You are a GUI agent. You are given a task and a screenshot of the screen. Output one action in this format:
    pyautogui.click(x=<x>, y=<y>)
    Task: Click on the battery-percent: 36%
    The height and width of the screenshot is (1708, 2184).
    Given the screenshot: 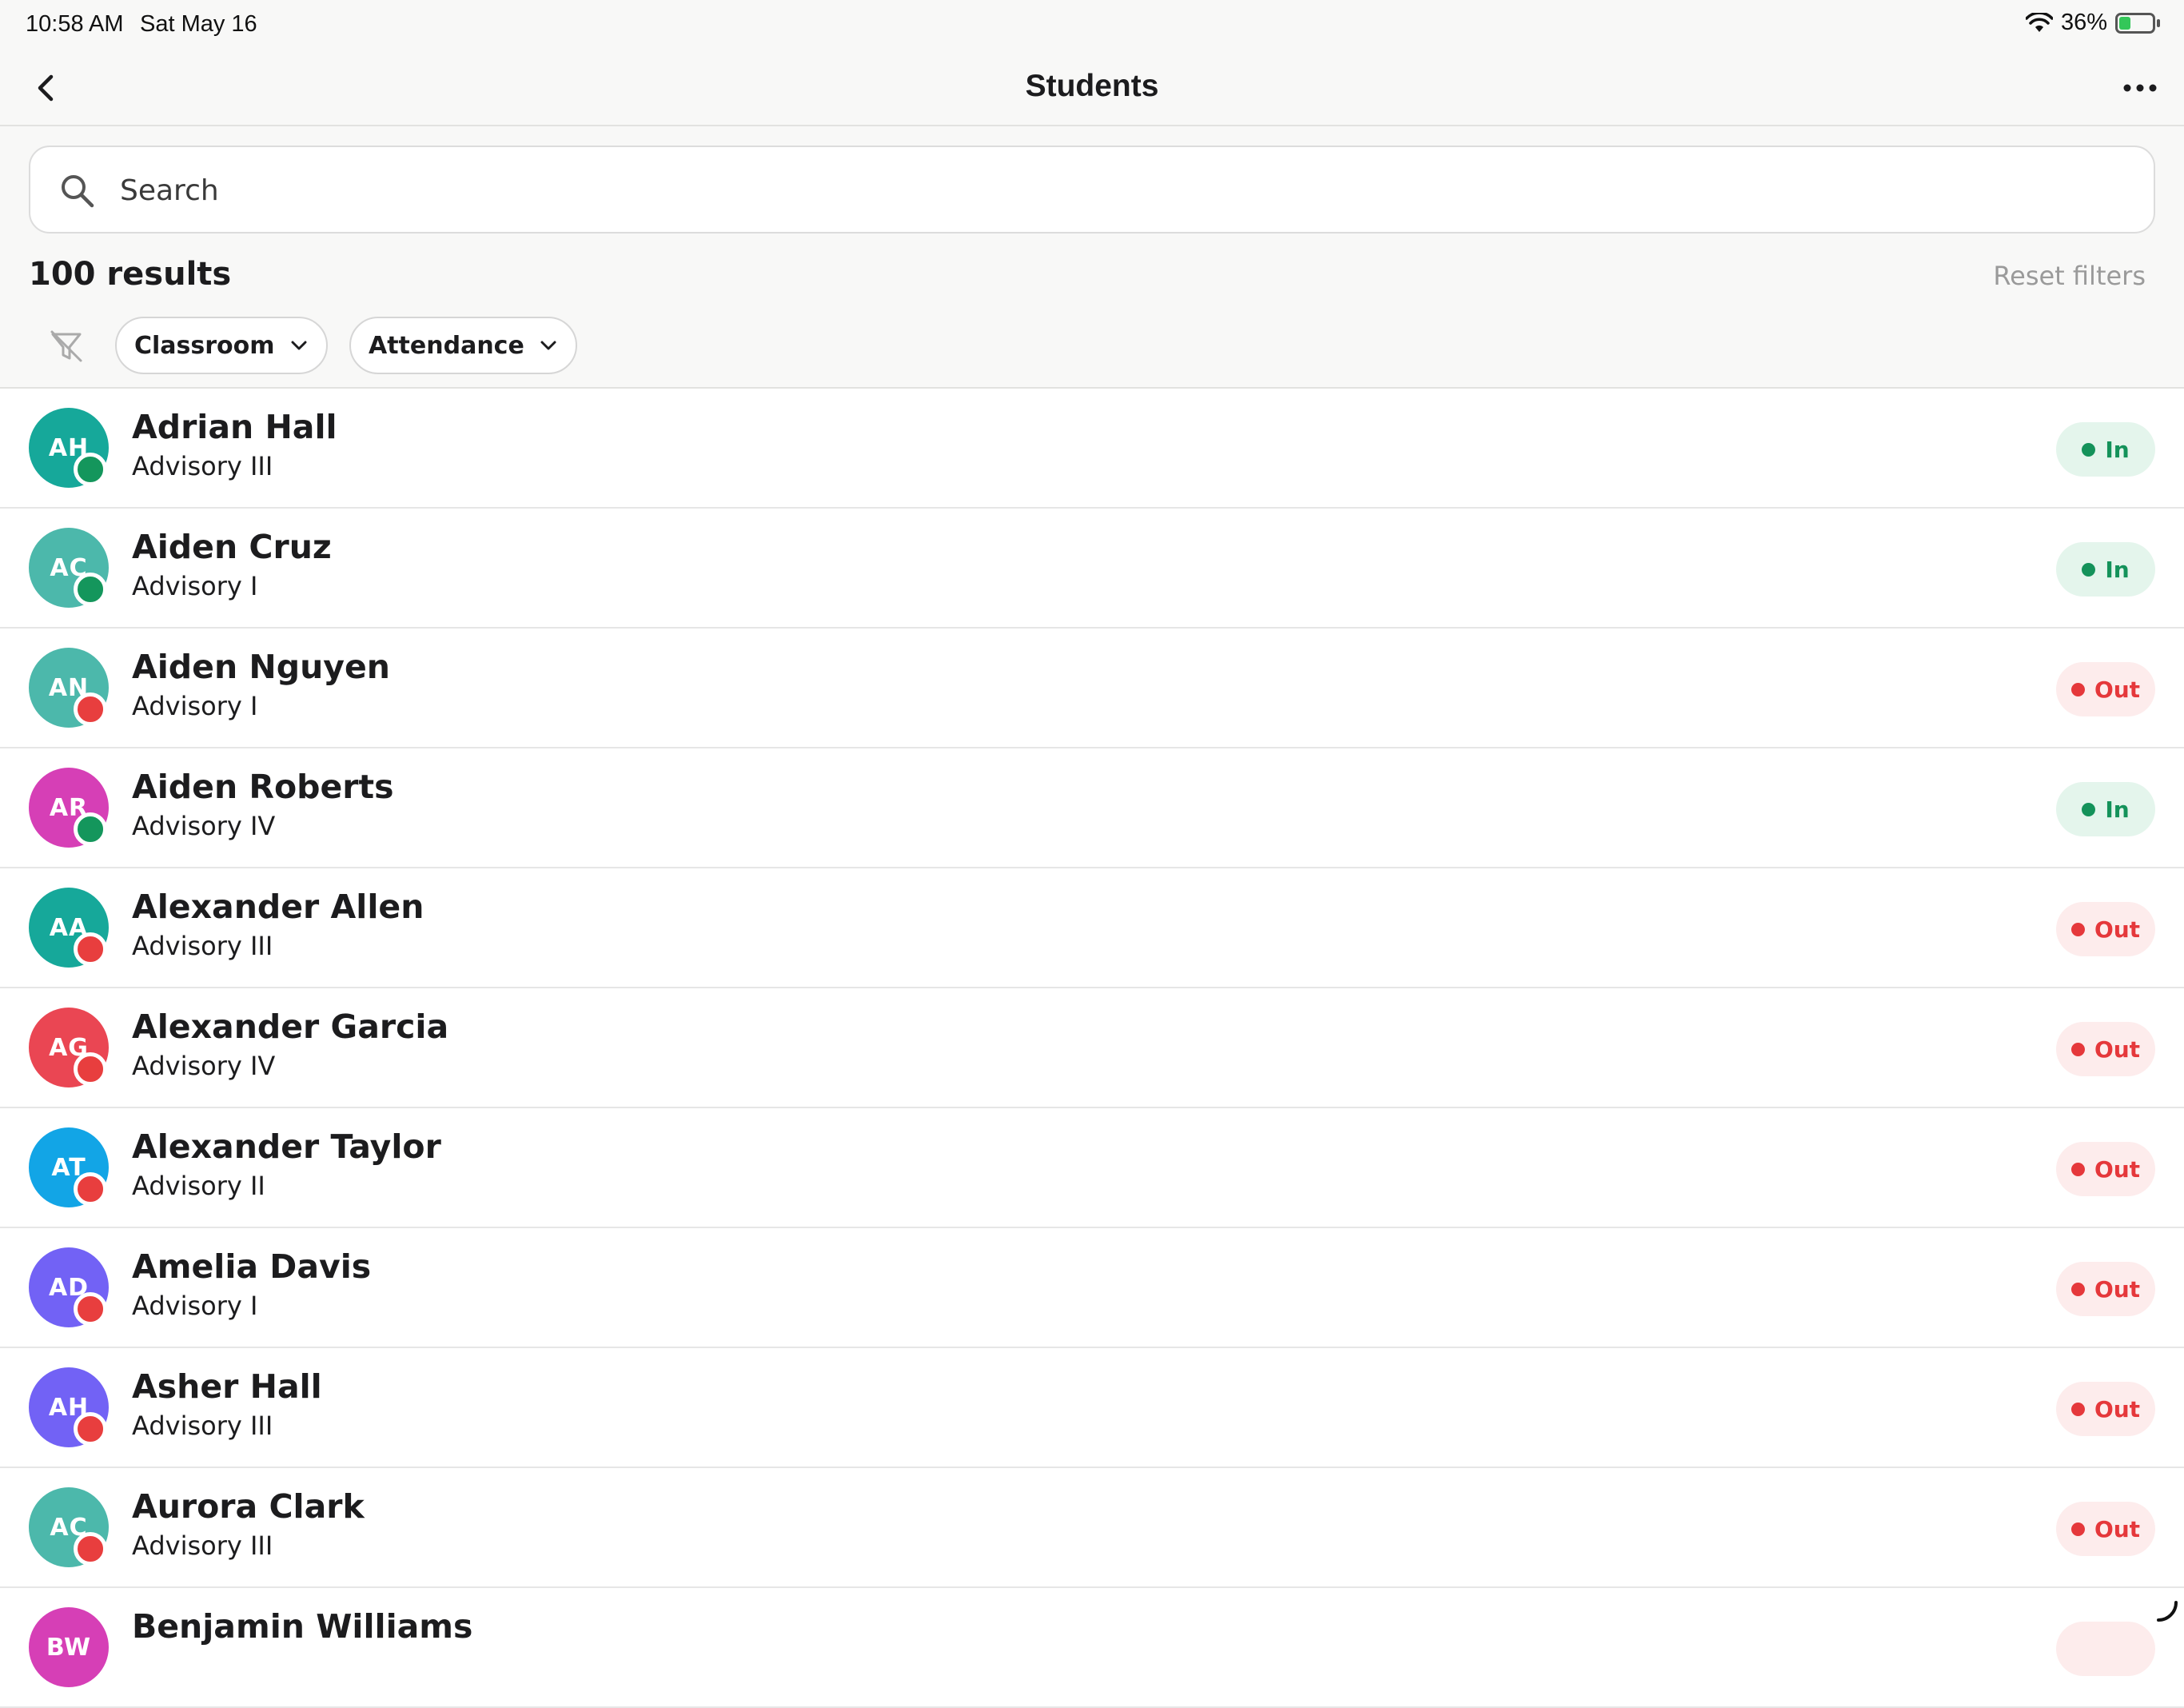 What is the action you would take?
    pyautogui.click(x=2083, y=22)
    